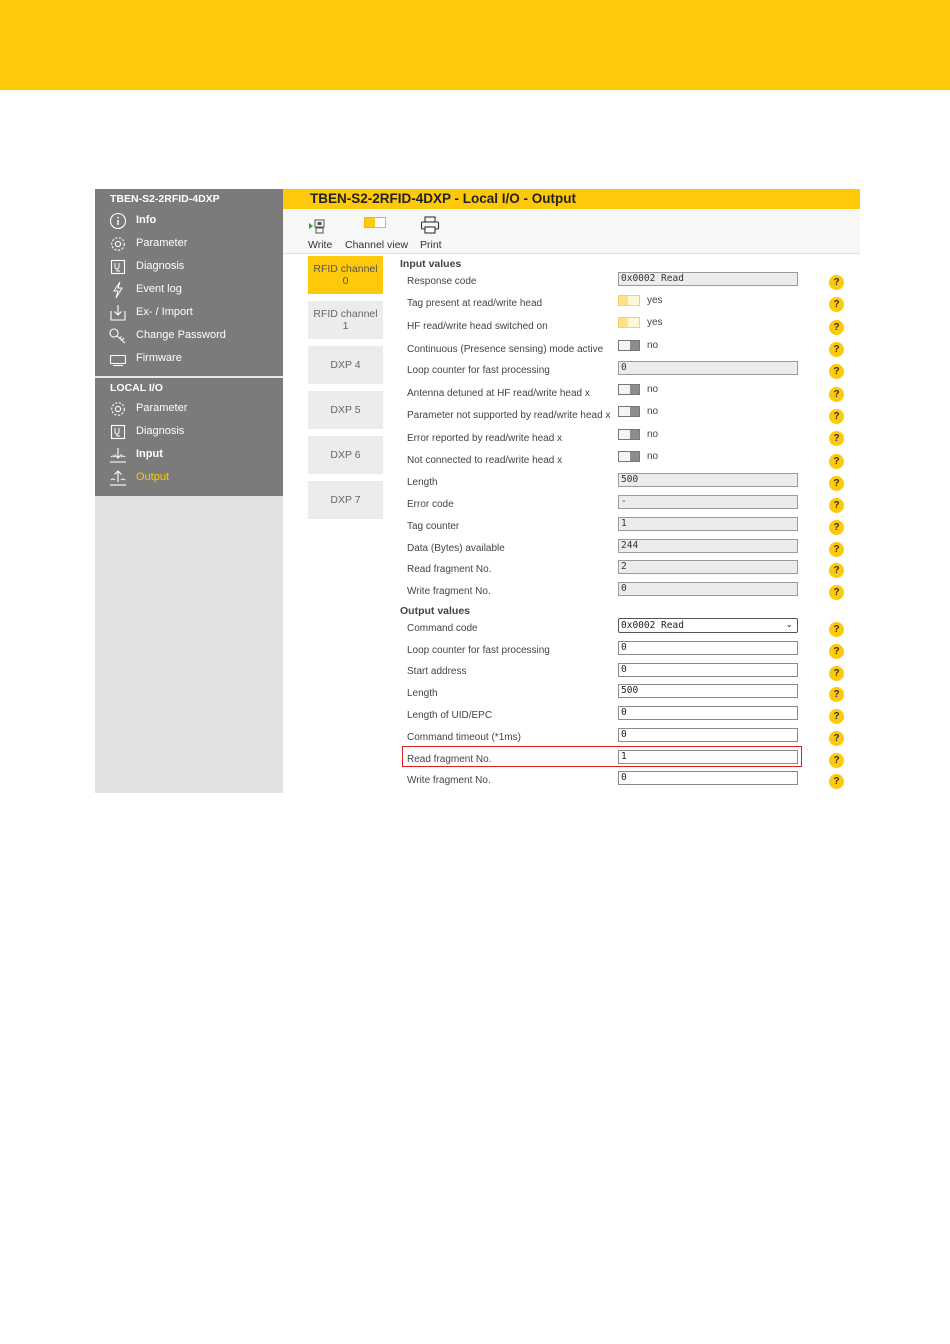 This screenshot has width=950, height=1344. Describe the element at coordinates (653, 456) in the screenshot. I see `not-connected-state: no` at that location.